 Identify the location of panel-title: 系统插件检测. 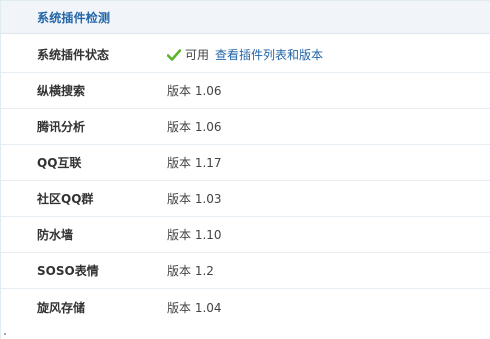
(74, 17).